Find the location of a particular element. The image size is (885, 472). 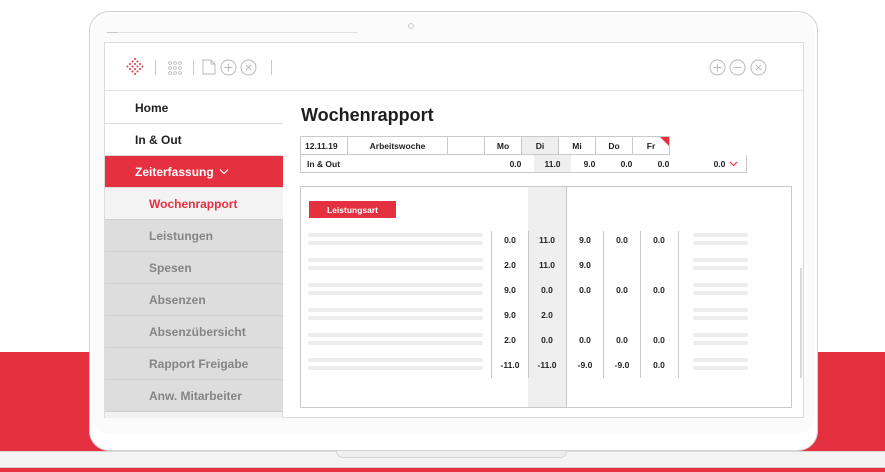

camera-icon is located at coordinates (411, 26).